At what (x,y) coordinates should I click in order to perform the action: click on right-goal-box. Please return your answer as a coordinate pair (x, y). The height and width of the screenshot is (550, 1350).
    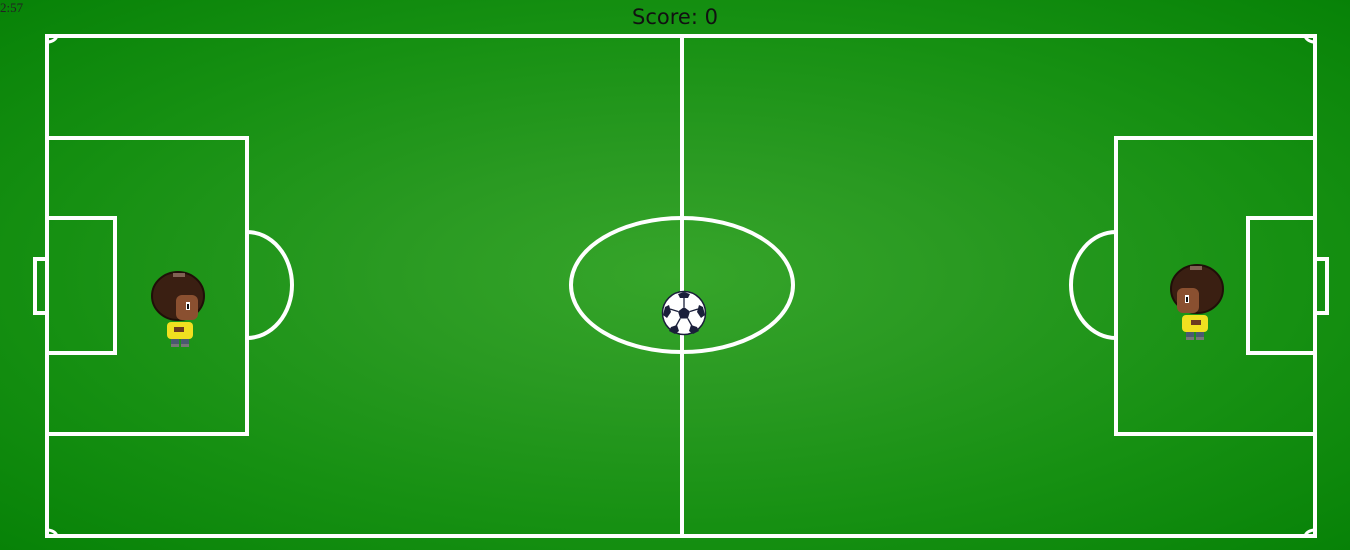
    Looking at the image, I should click on (1281, 285).